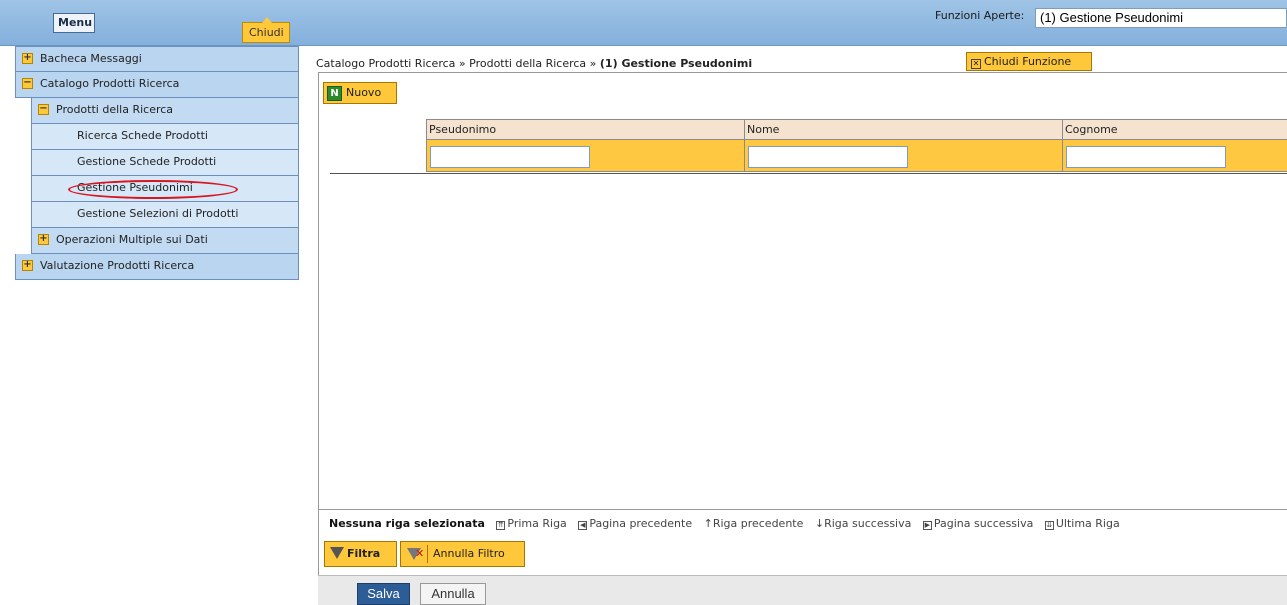 The image size is (1287, 605). Describe the element at coordinates (510, 157) in the screenshot. I see `filter-pseudonimo-input` at that location.